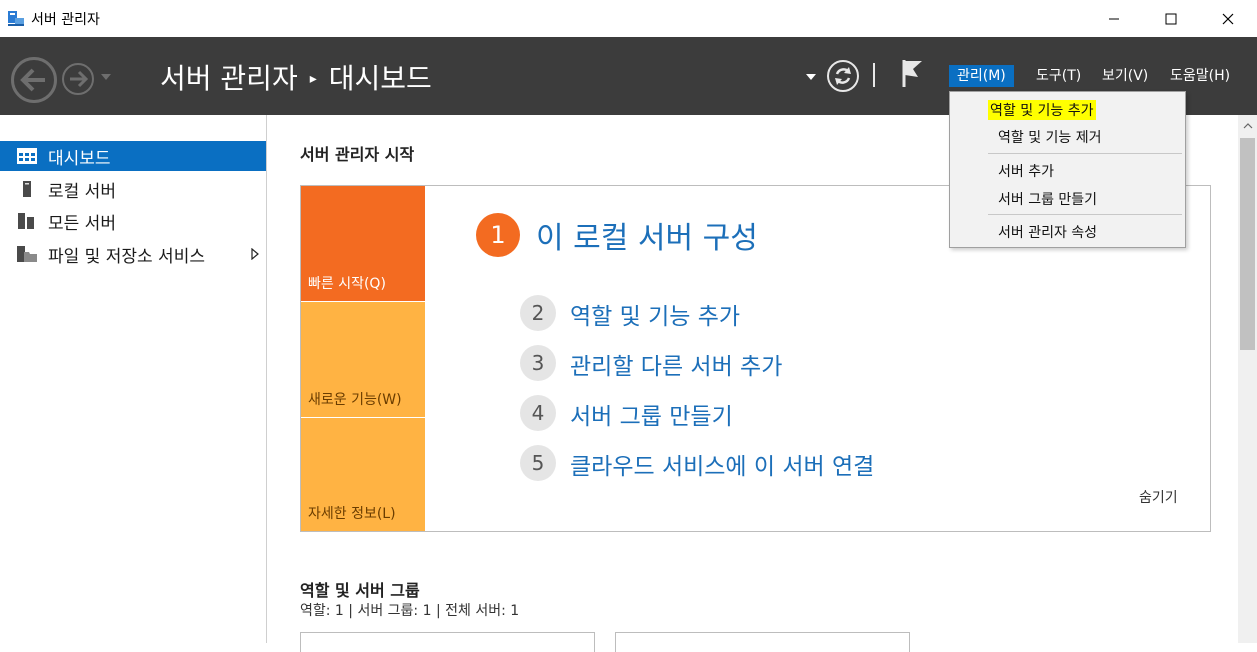  I want to click on close-icon, so click(1228, 18).